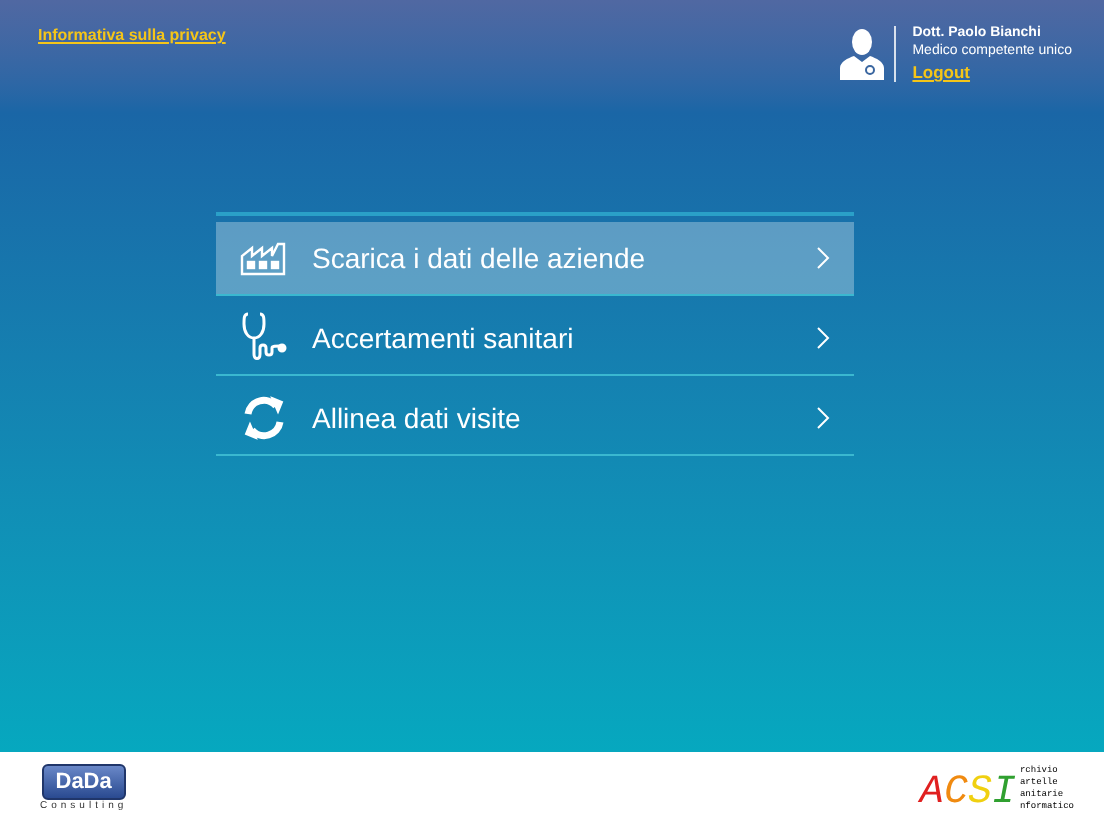 The image size is (1104, 828). I want to click on doctor-avatar-icon, so click(862, 53).